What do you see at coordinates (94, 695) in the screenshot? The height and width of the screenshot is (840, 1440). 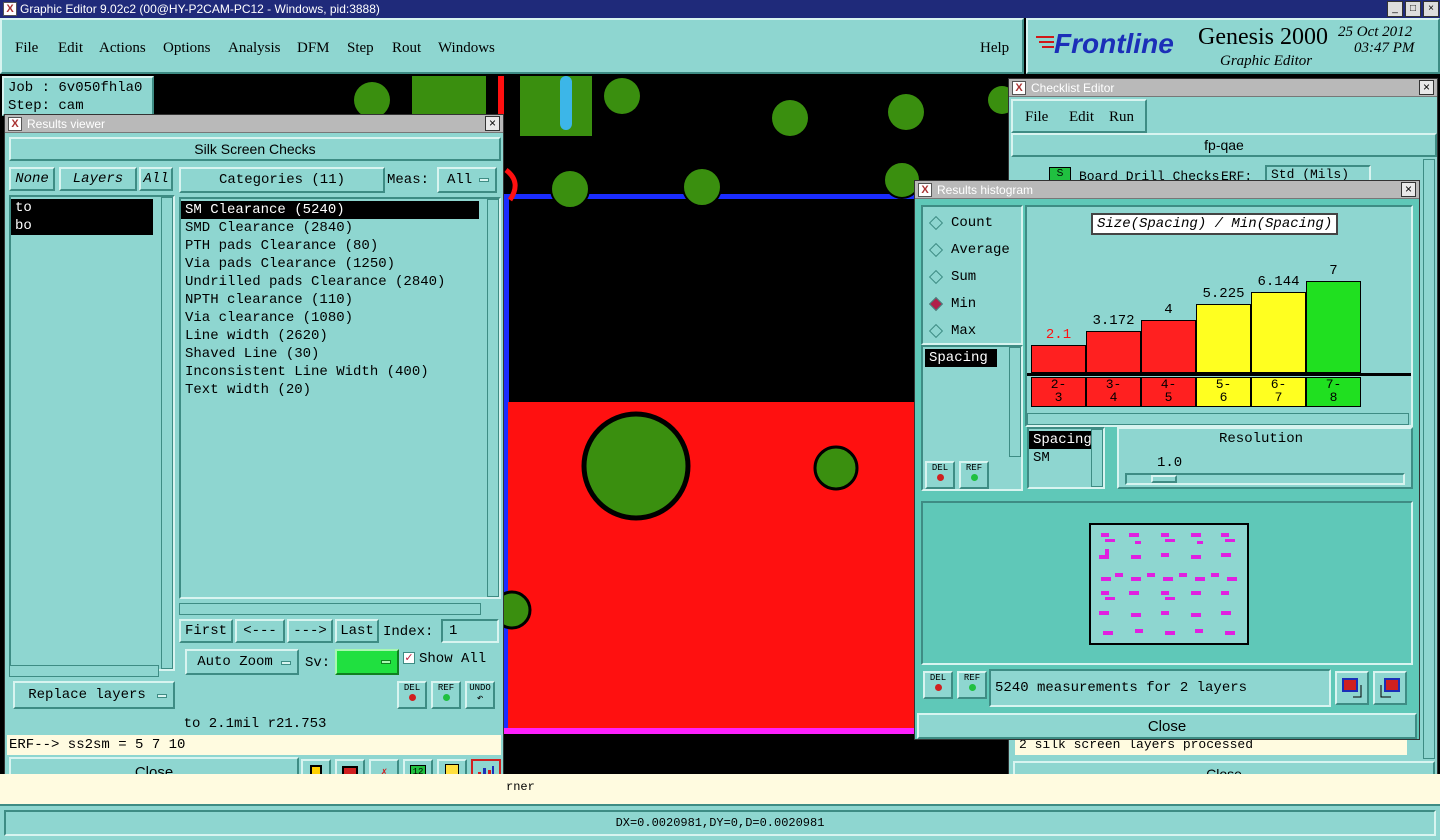 I see `replace-layers-select: Replace layers` at bounding box center [94, 695].